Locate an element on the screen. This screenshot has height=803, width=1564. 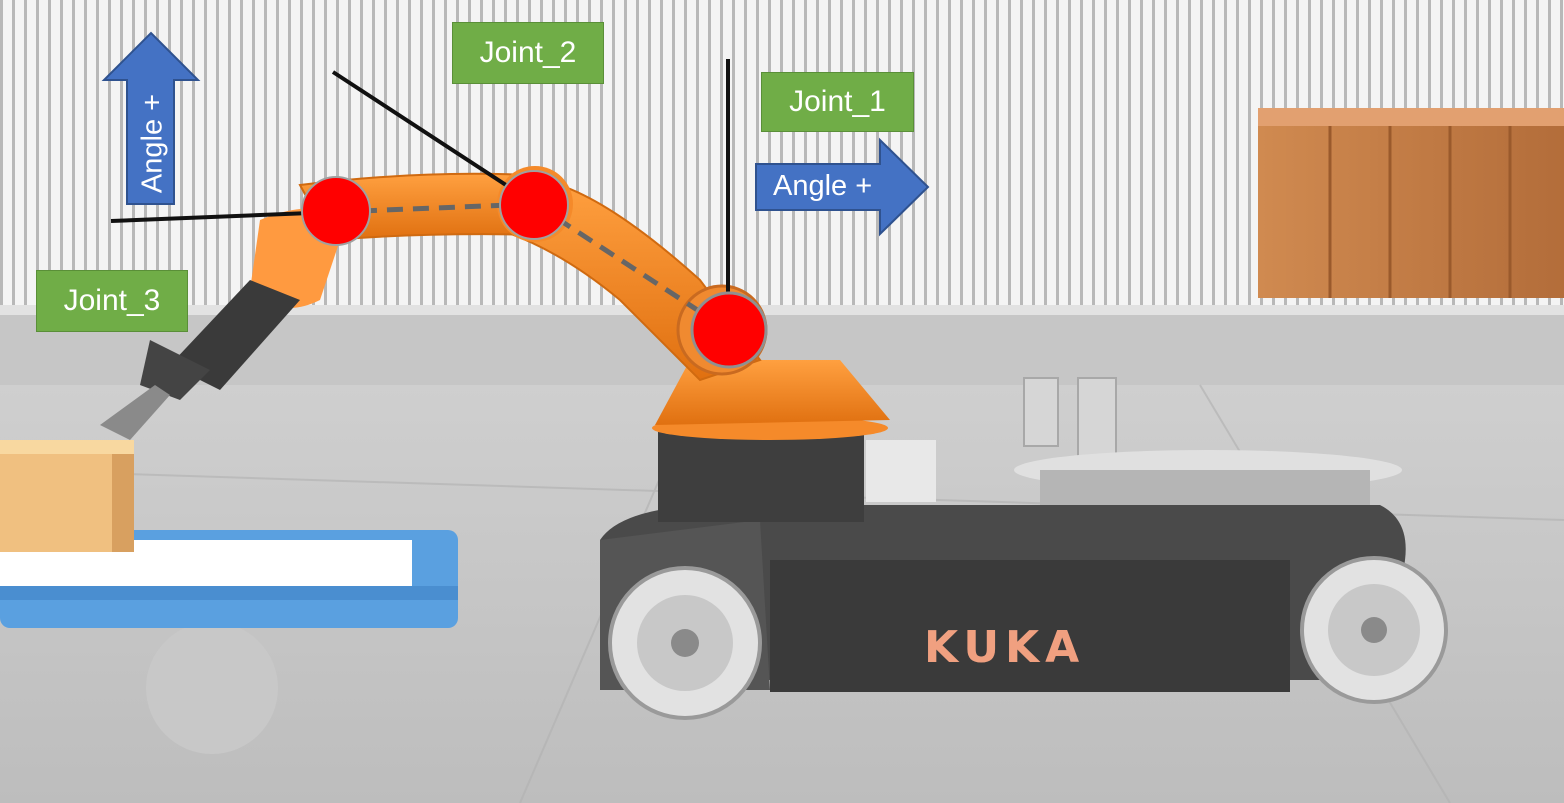
joint-3-marker is located at coordinates (336, 211).